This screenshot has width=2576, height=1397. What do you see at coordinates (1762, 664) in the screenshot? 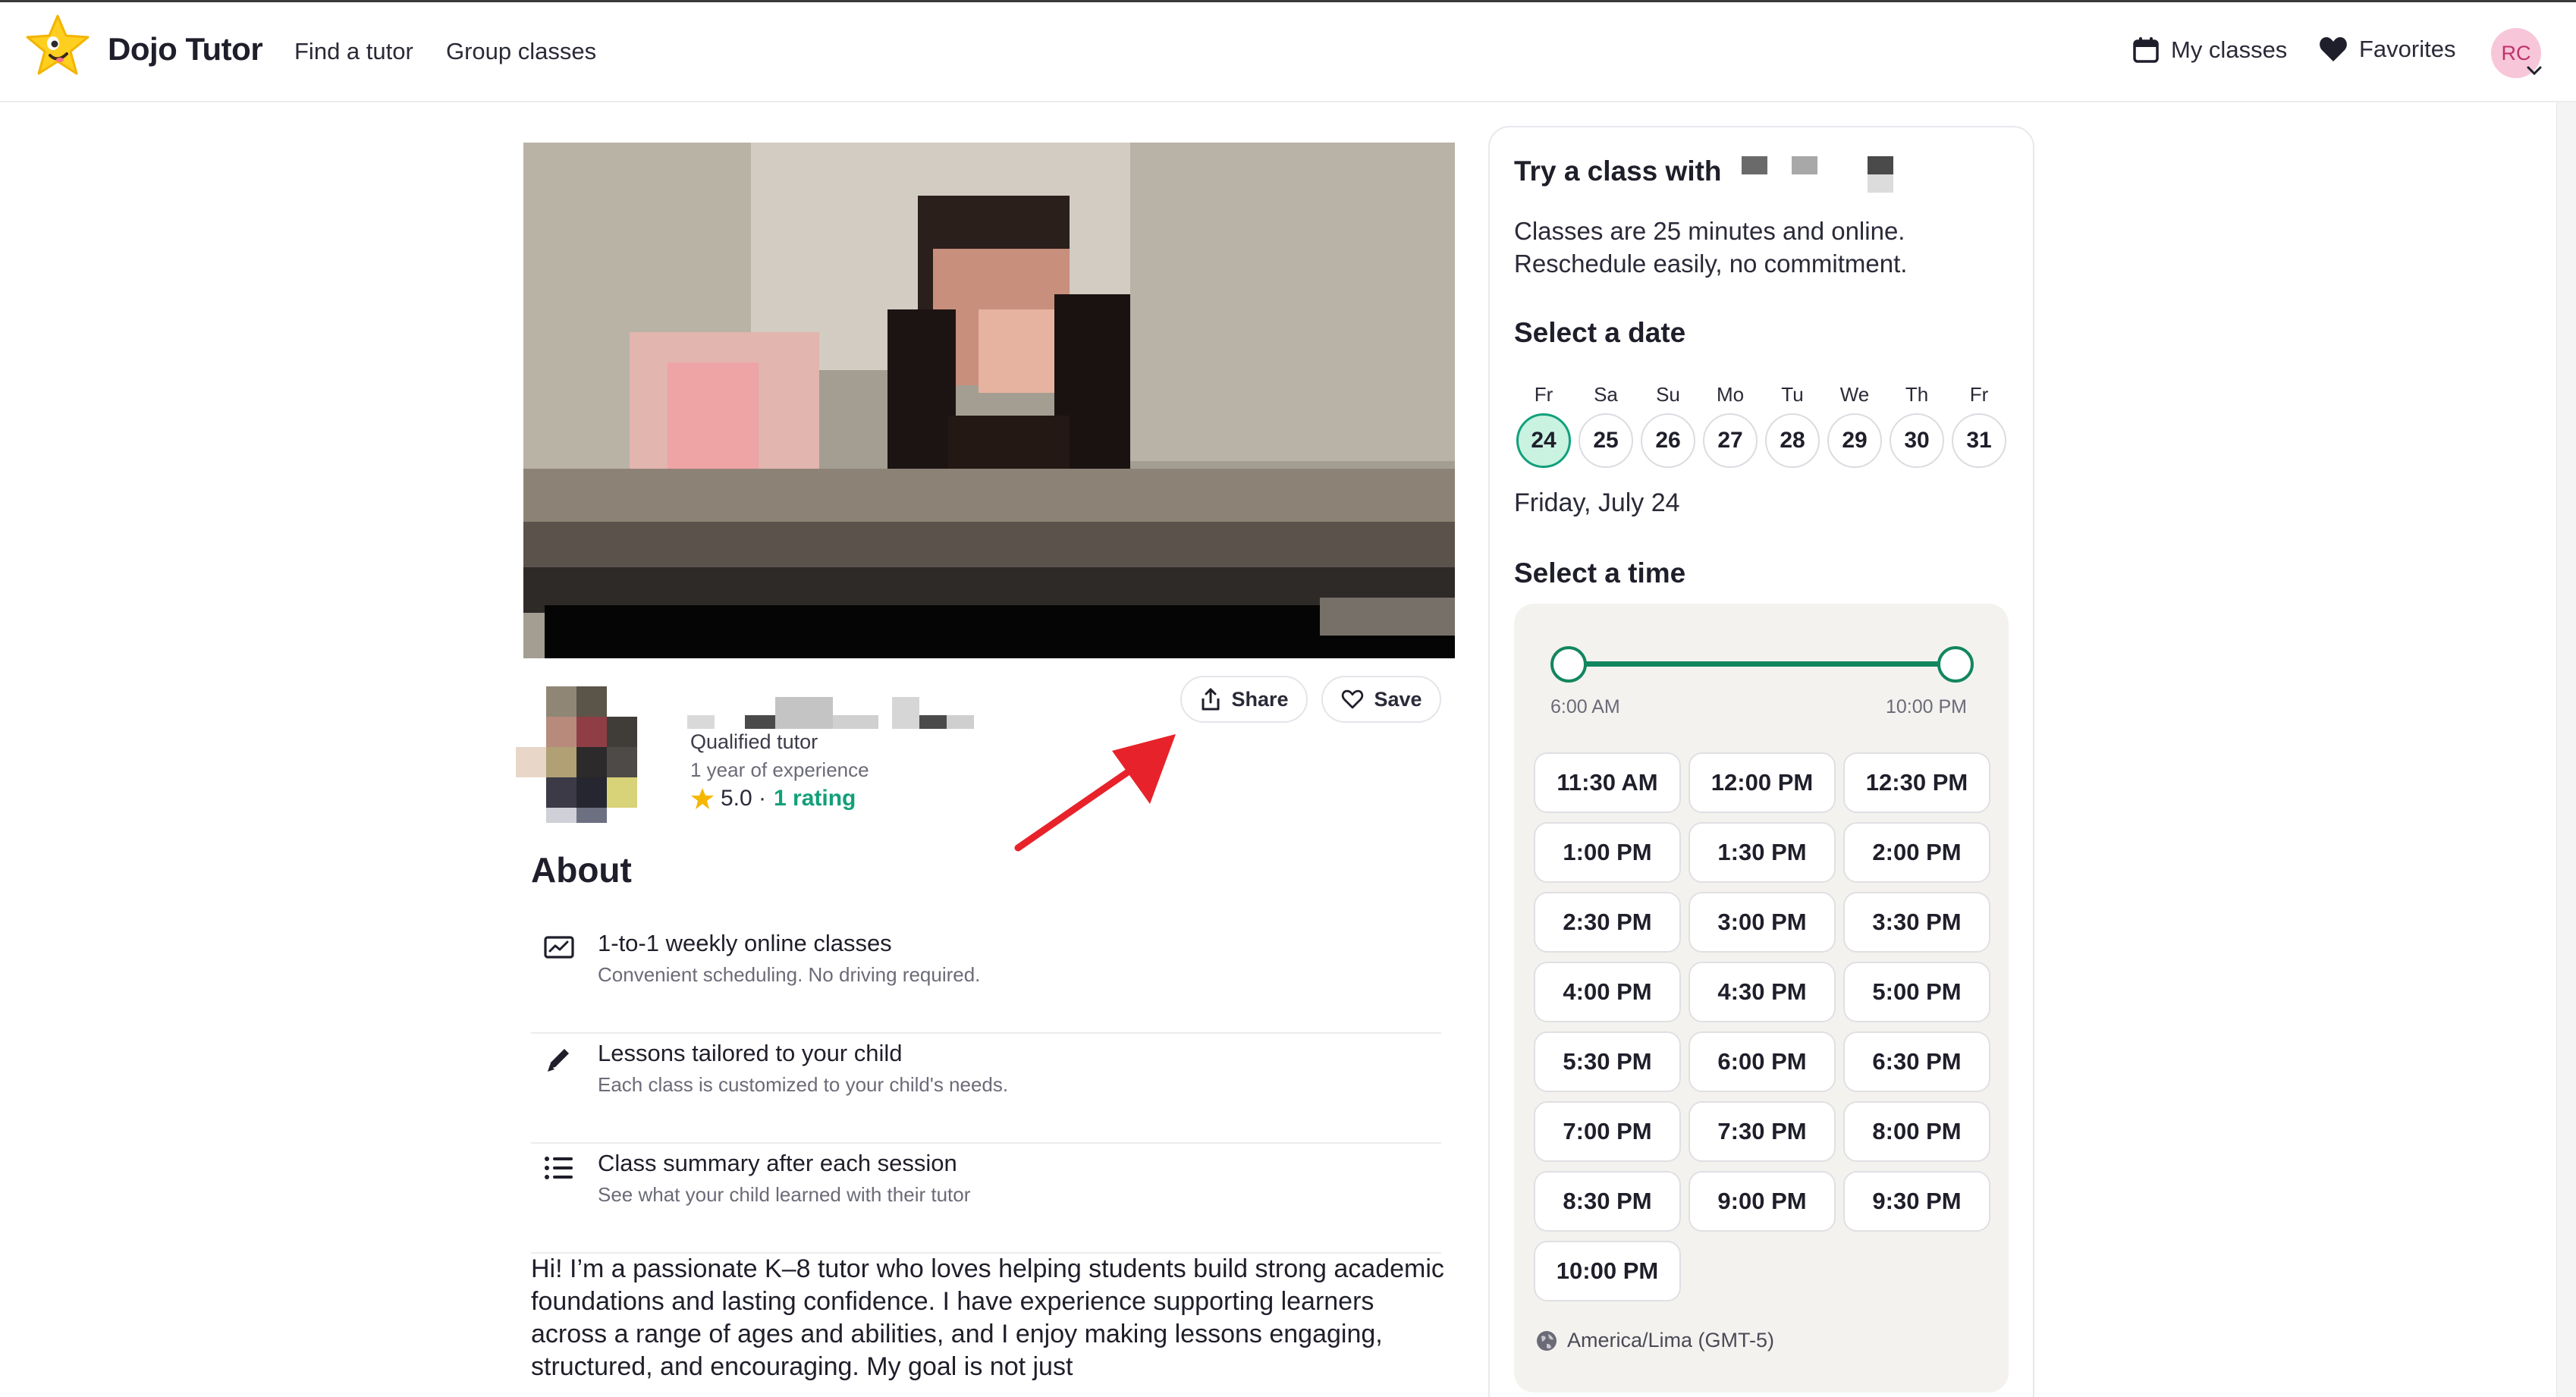
I see `time-range-track` at bounding box center [1762, 664].